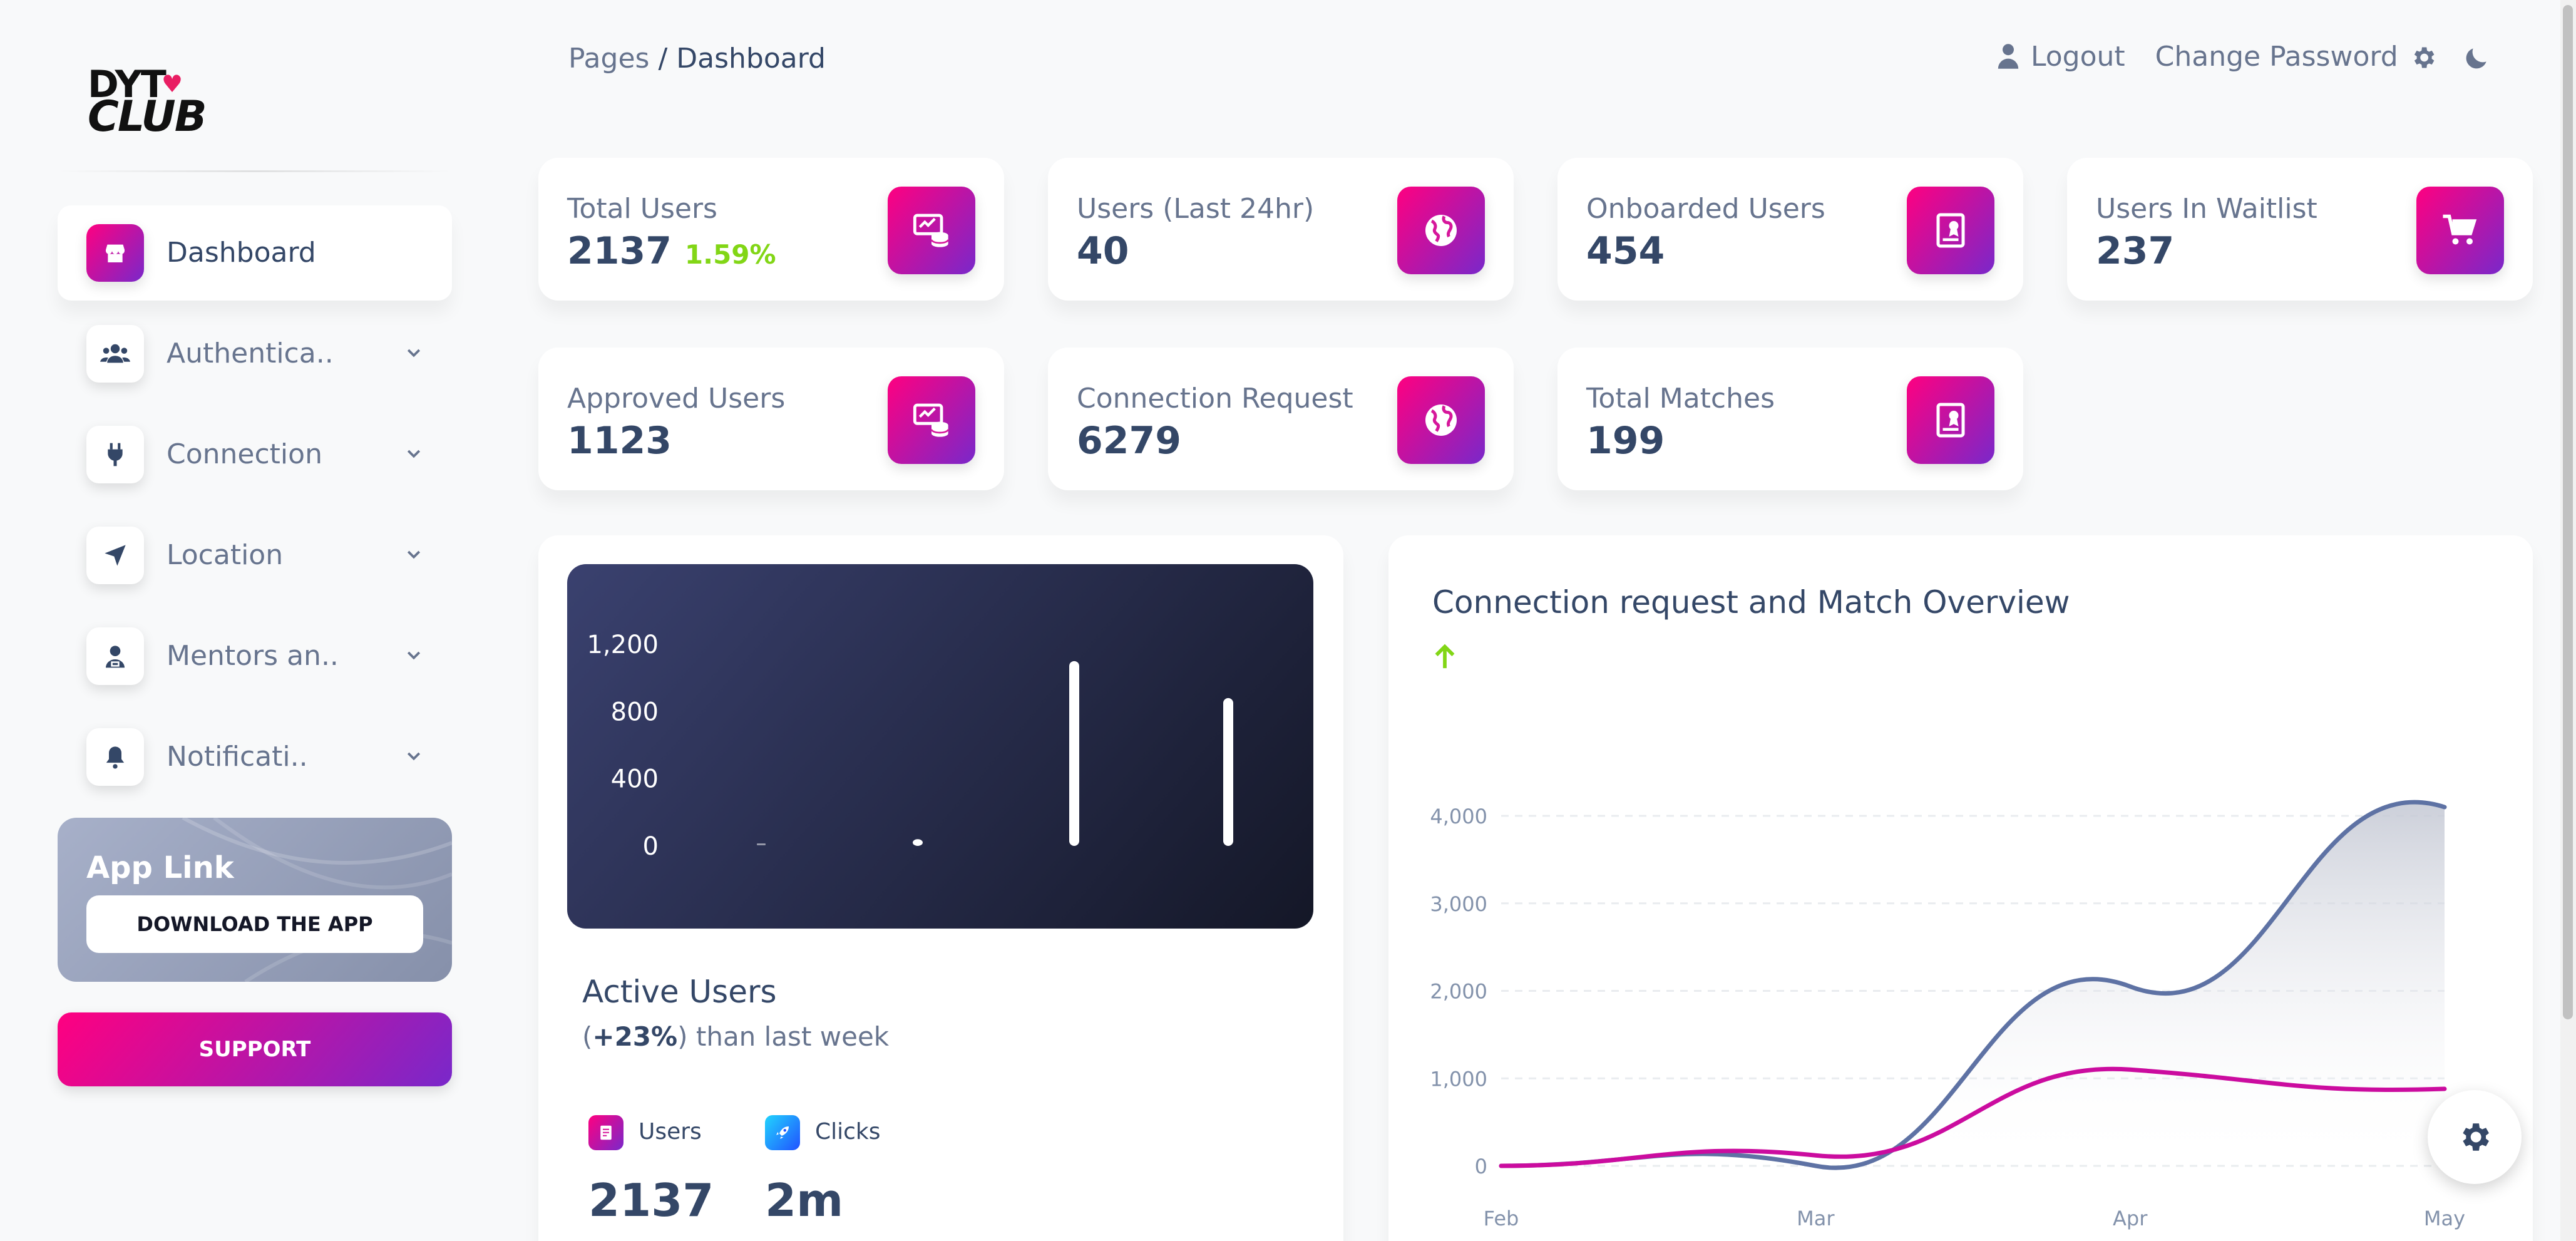  What do you see at coordinates (782, 1132) in the screenshot?
I see `rocket-icon` at bounding box center [782, 1132].